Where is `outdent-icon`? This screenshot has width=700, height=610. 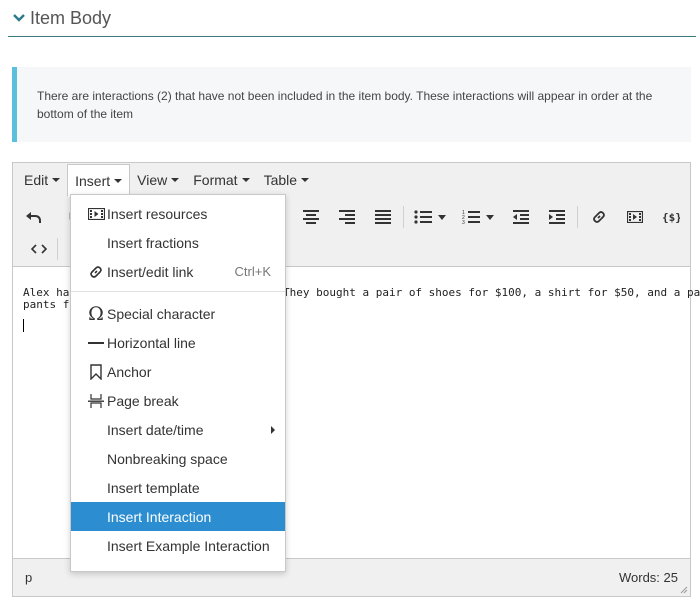
outdent-icon is located at coordinates (521, 217).